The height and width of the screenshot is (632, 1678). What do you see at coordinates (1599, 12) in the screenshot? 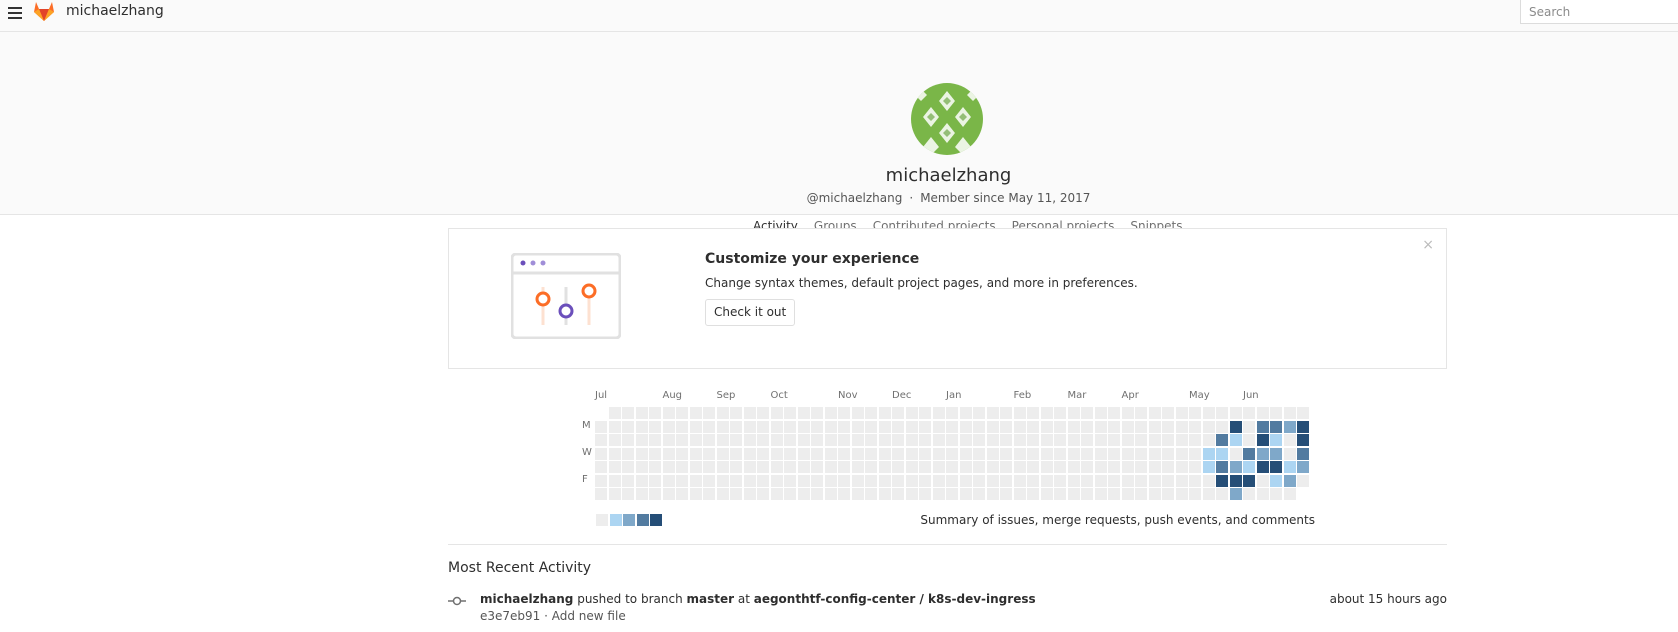
I see `search-field` at bounding box center [1599, 12].